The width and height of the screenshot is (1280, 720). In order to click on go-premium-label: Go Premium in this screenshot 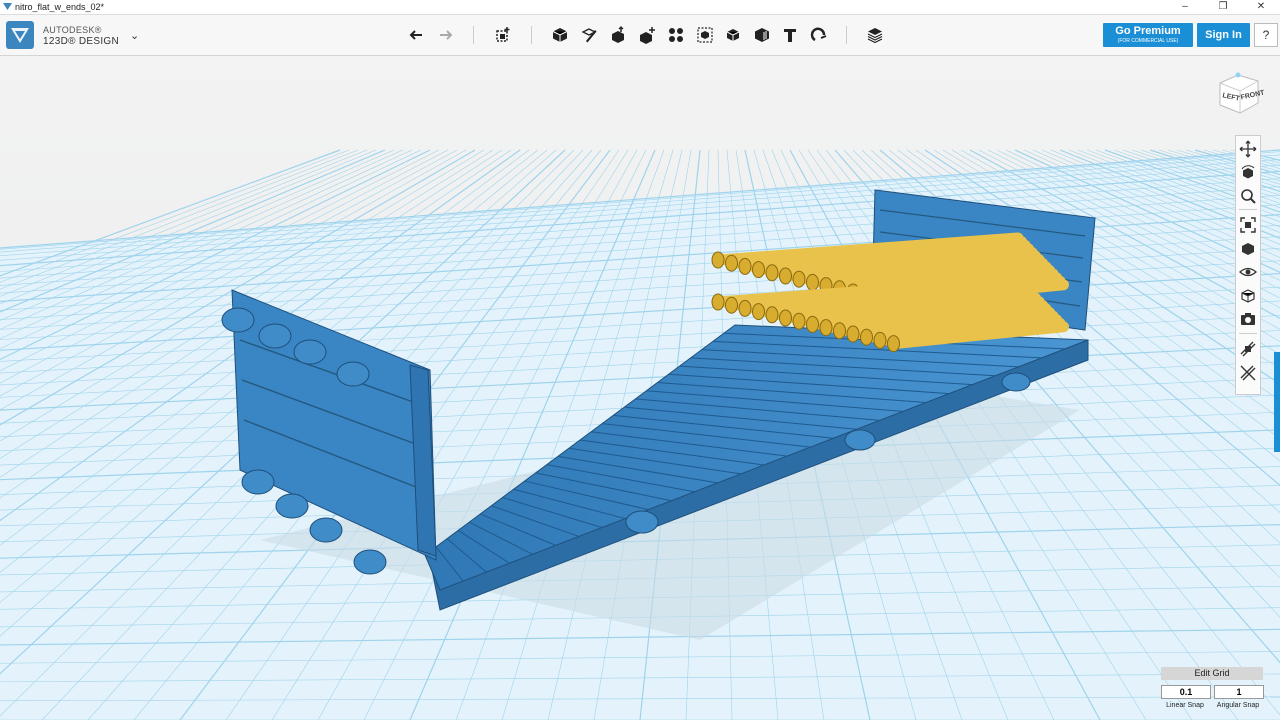, I will do `click(1148, 31)`.